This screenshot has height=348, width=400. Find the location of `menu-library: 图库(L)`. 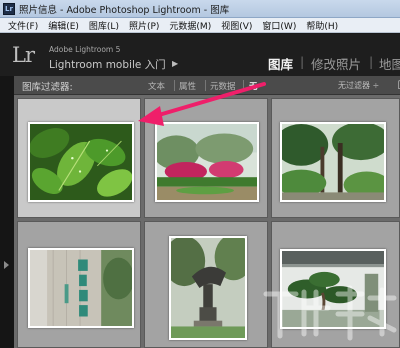

menu-library: 图库(L) is located at coordinates (104, 25).